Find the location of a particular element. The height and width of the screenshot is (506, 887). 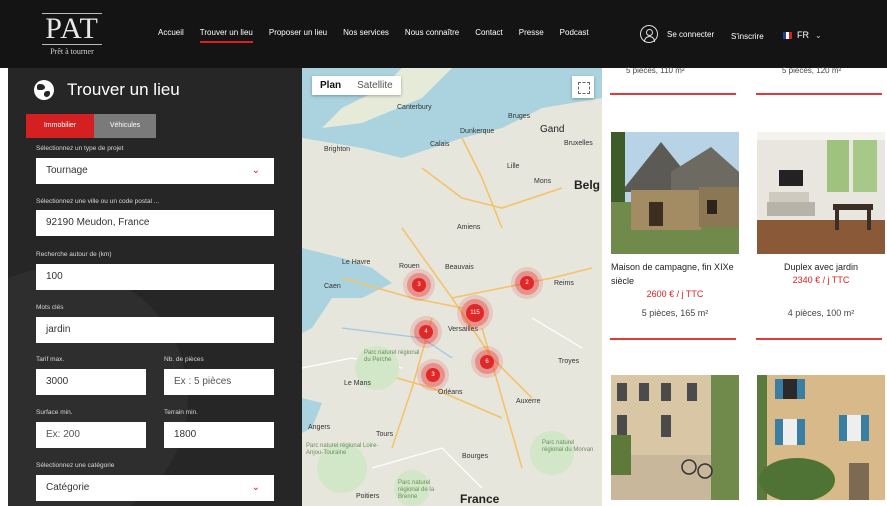

map-type-toggle: Plan Satellite is located at coordinates (356, 85).